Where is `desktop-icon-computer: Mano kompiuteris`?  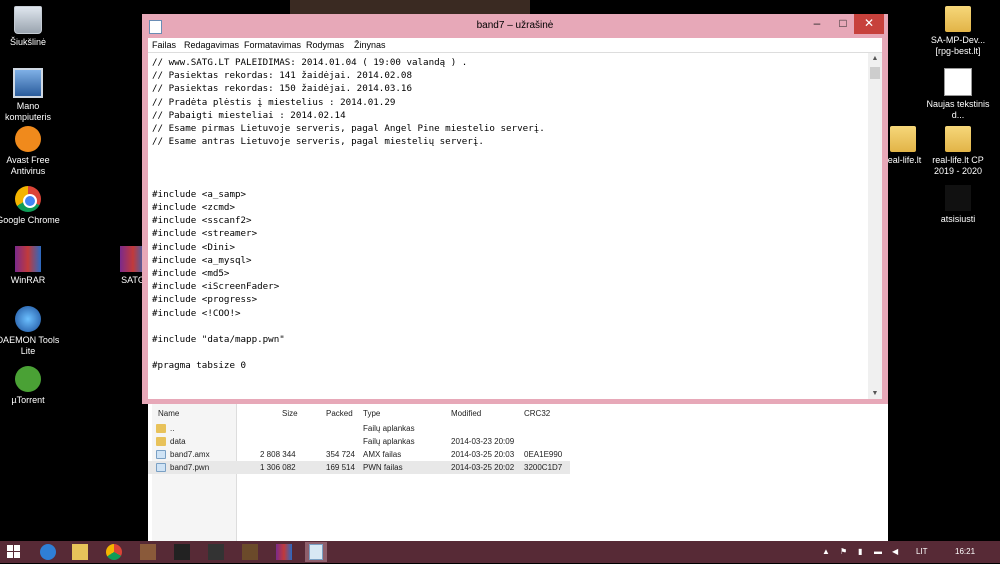
desktop-icon-computer: Mano kompiuteris is located at coordinates (31, 95).